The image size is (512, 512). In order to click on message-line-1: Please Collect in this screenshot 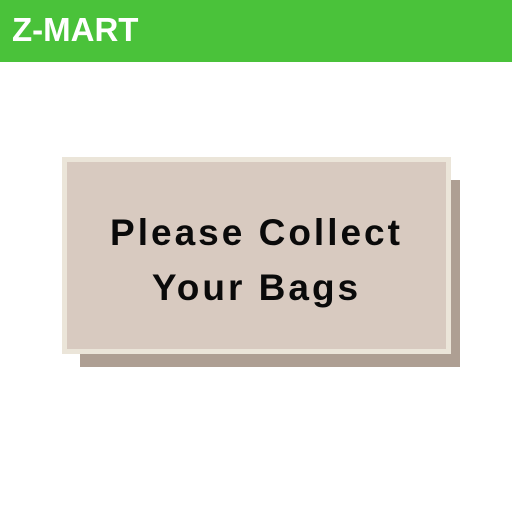, I will do `click(256, 232)`.